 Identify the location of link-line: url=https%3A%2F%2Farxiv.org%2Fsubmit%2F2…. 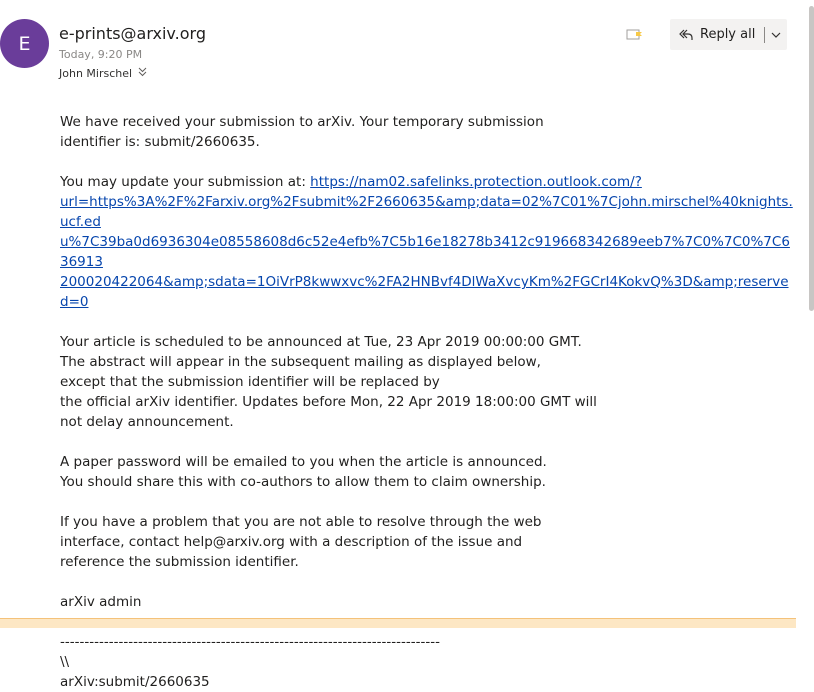
(426, 212).